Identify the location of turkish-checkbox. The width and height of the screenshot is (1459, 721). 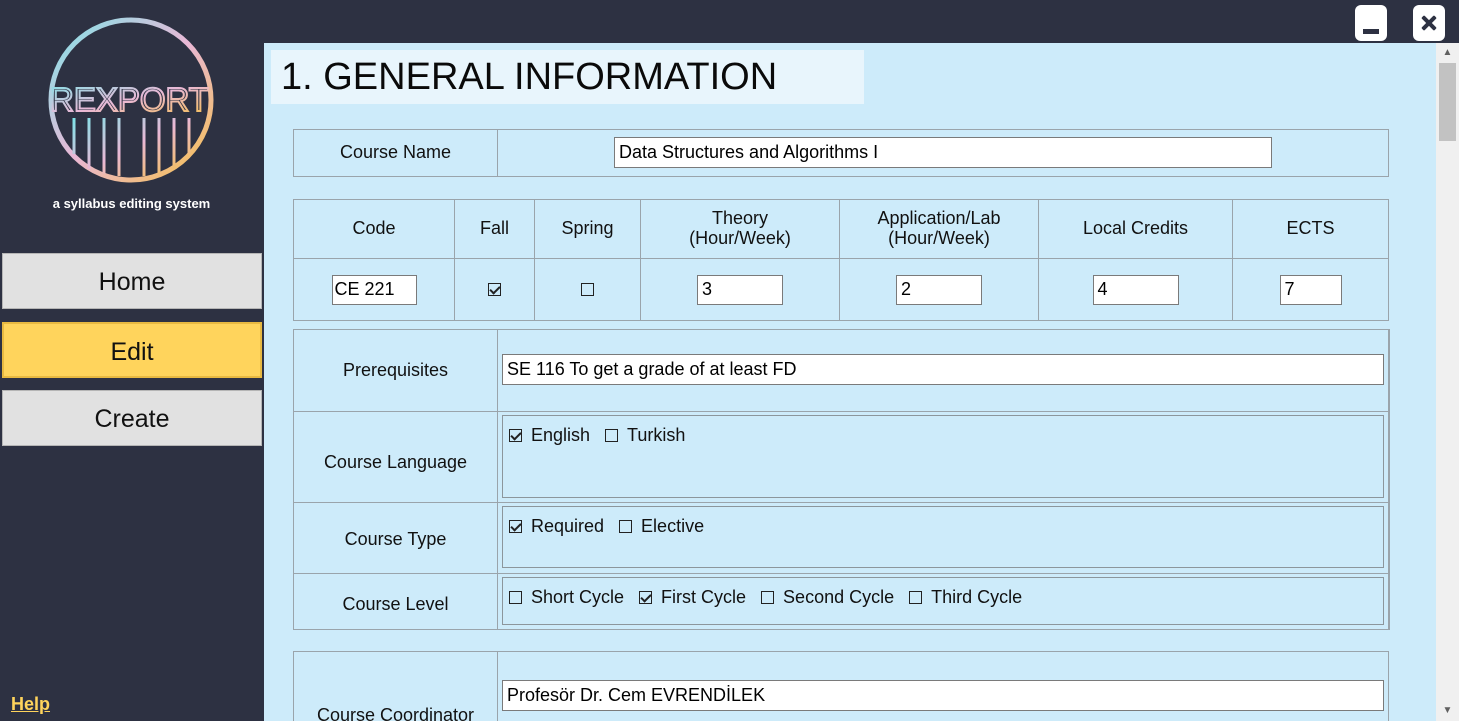
(612, 435).